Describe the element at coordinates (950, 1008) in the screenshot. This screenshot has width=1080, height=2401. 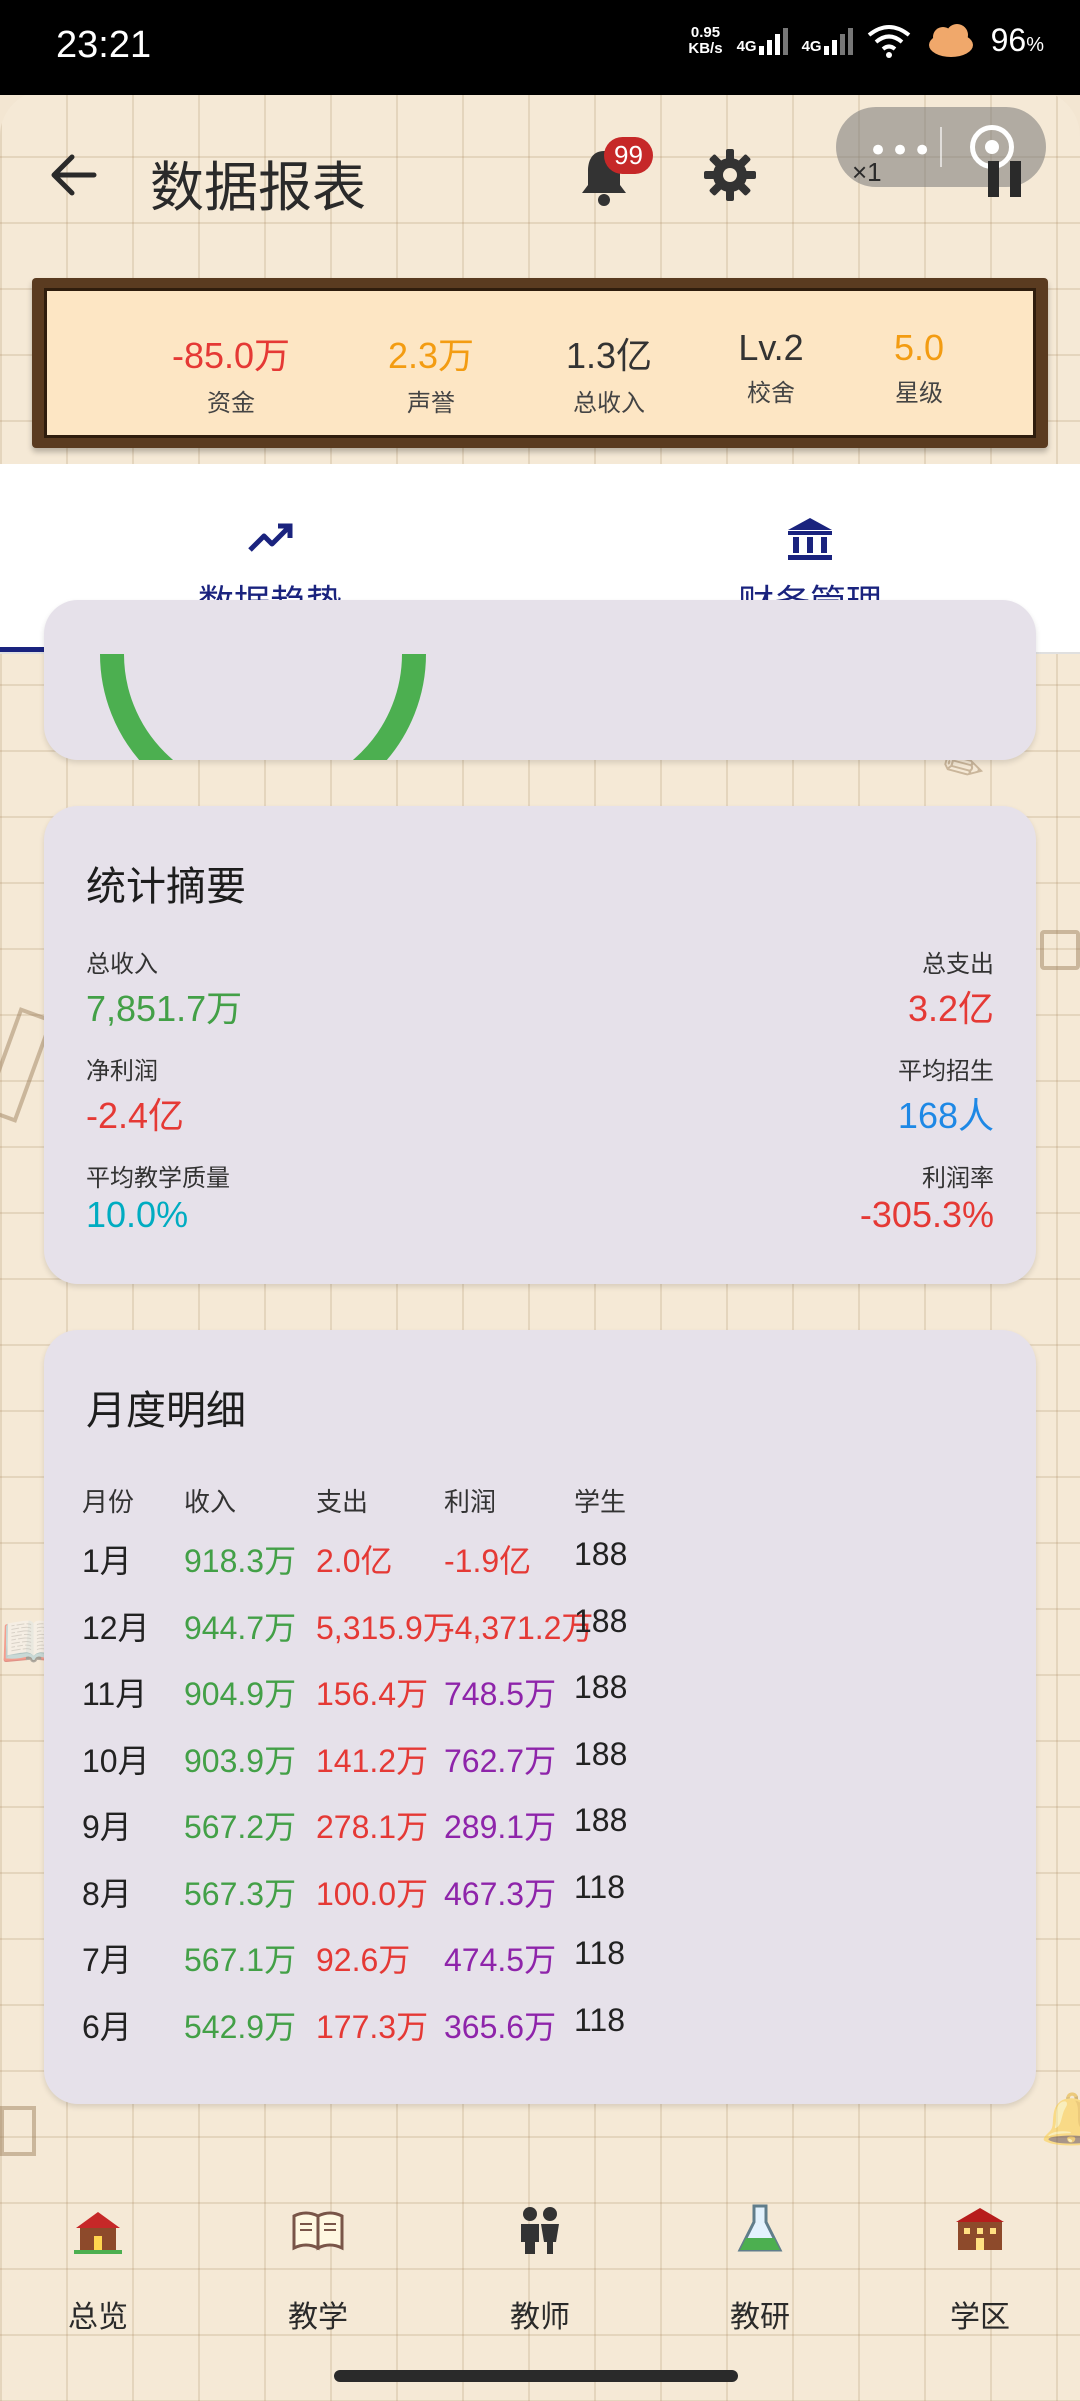
I see `total-expense-value: 3.2亿` at that location.